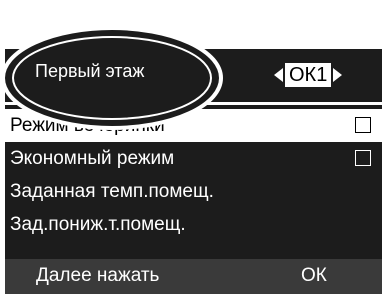 The width and height of the screenshot is (382, 294). What do you see at coordinates (338, 74) in the screenshot?
I see `arrow-right-icon` at bounding box center [338, 74].